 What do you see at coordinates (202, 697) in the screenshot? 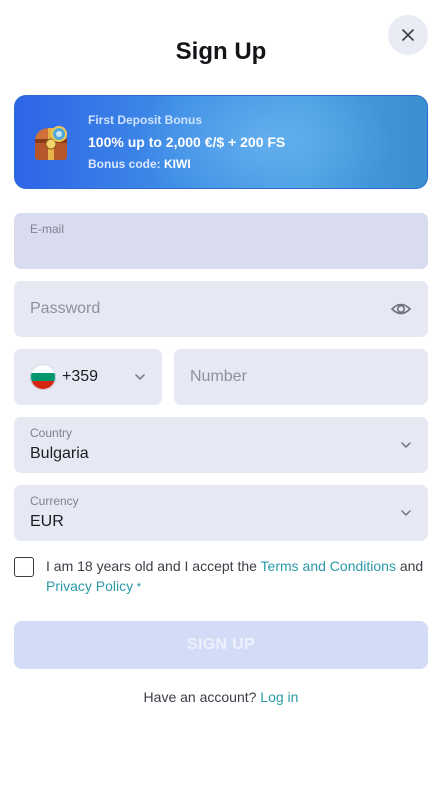
I see `login-prompt-text: Have an account?` at bounding box center [202, 697].